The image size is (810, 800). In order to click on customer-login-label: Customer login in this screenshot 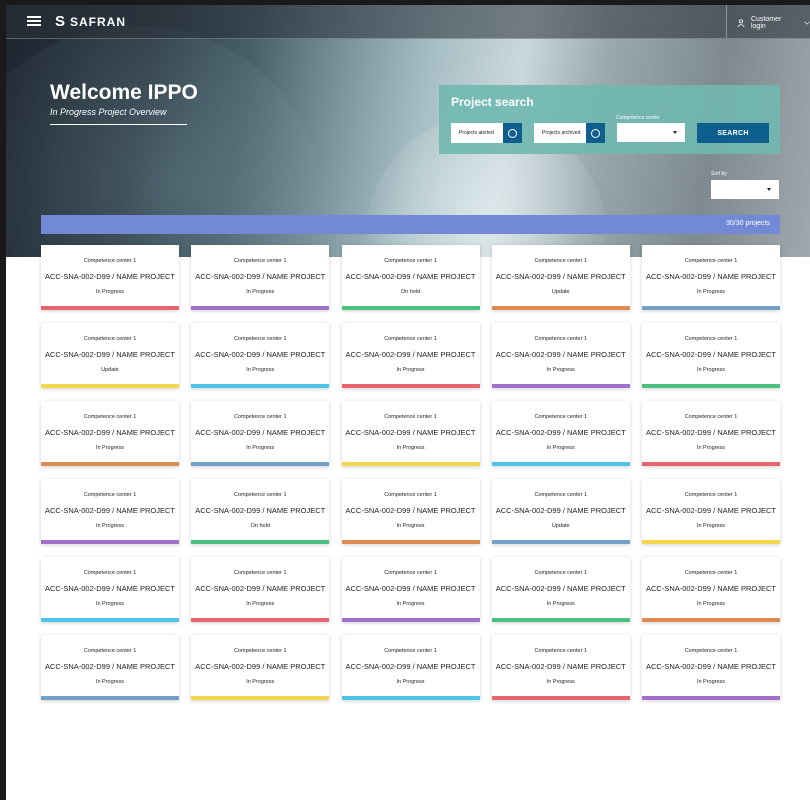, I will do `click(766, 23)`.